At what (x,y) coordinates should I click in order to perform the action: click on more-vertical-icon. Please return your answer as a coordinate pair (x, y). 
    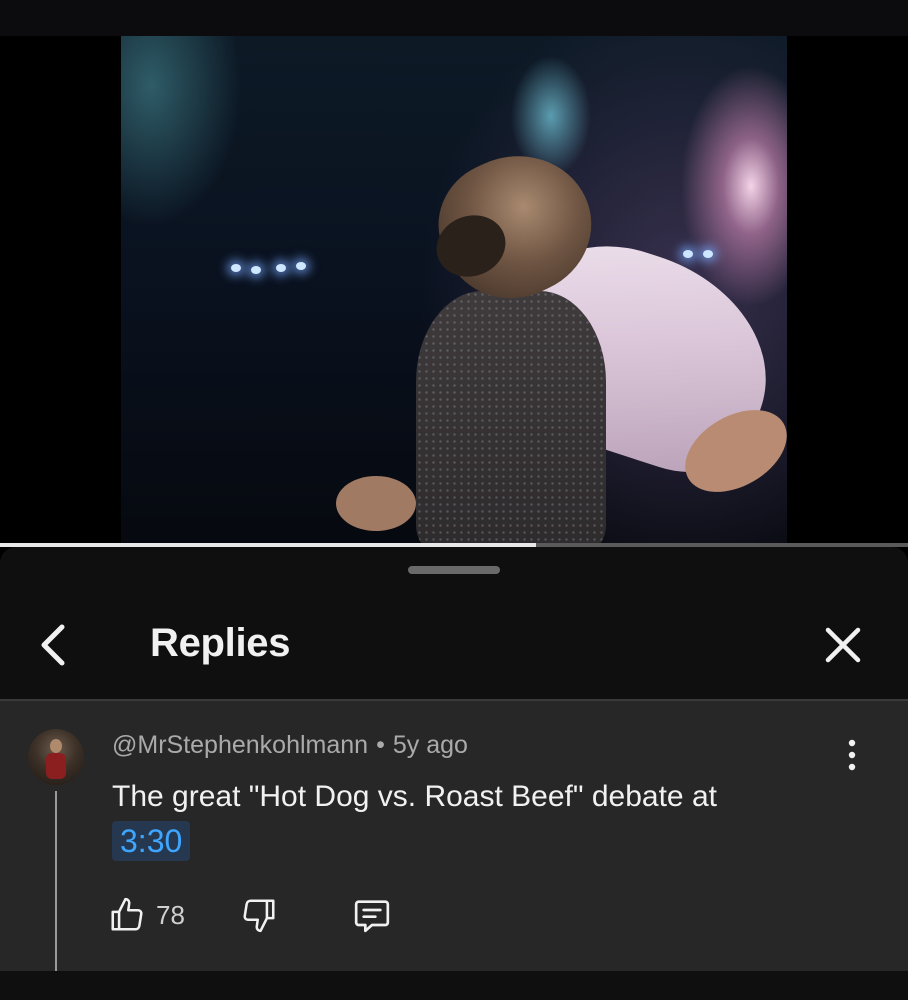
    Looking at the image, I should click on (852, 755).